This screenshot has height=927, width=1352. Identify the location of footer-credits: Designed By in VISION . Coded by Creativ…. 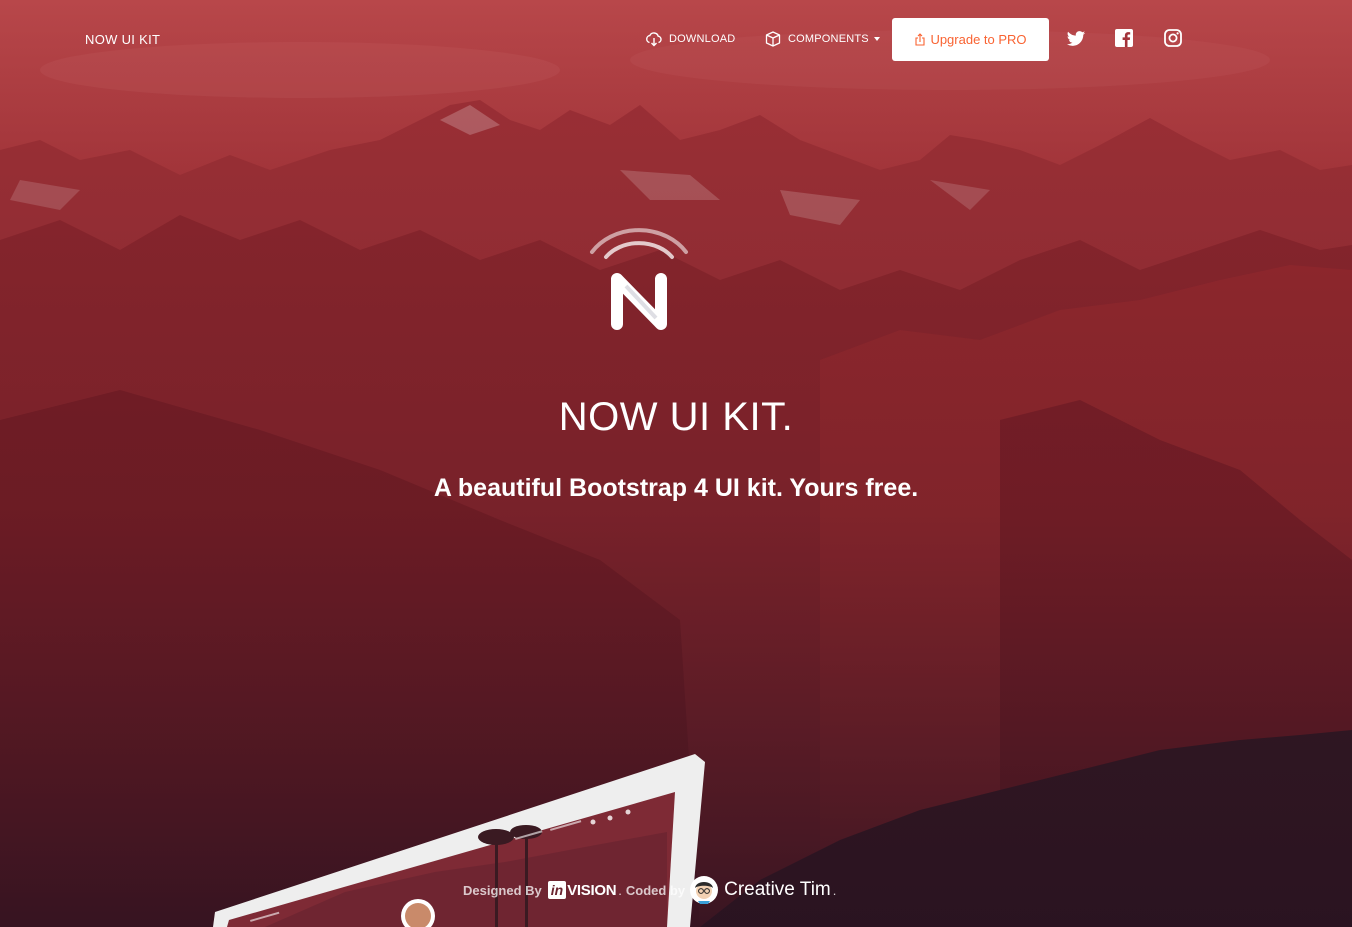
(649, 890).